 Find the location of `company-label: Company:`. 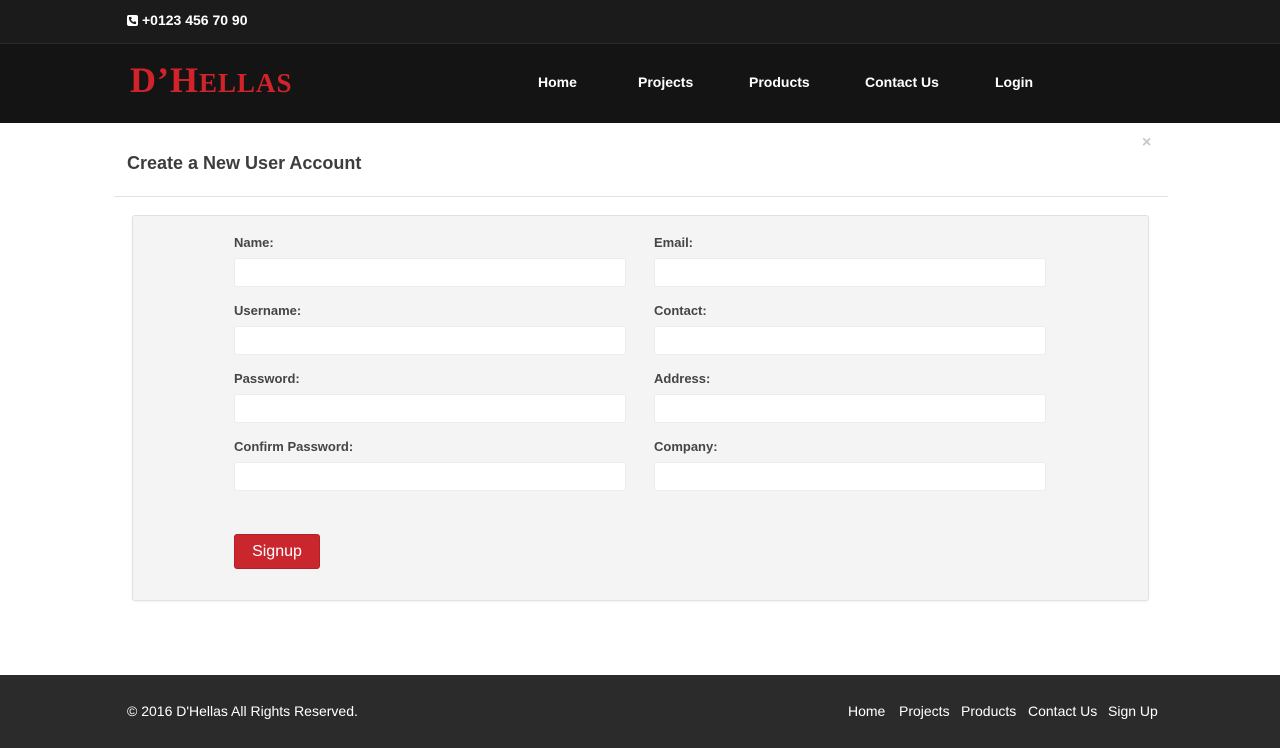

company-label: Company: is located at coordinates (686, 446).